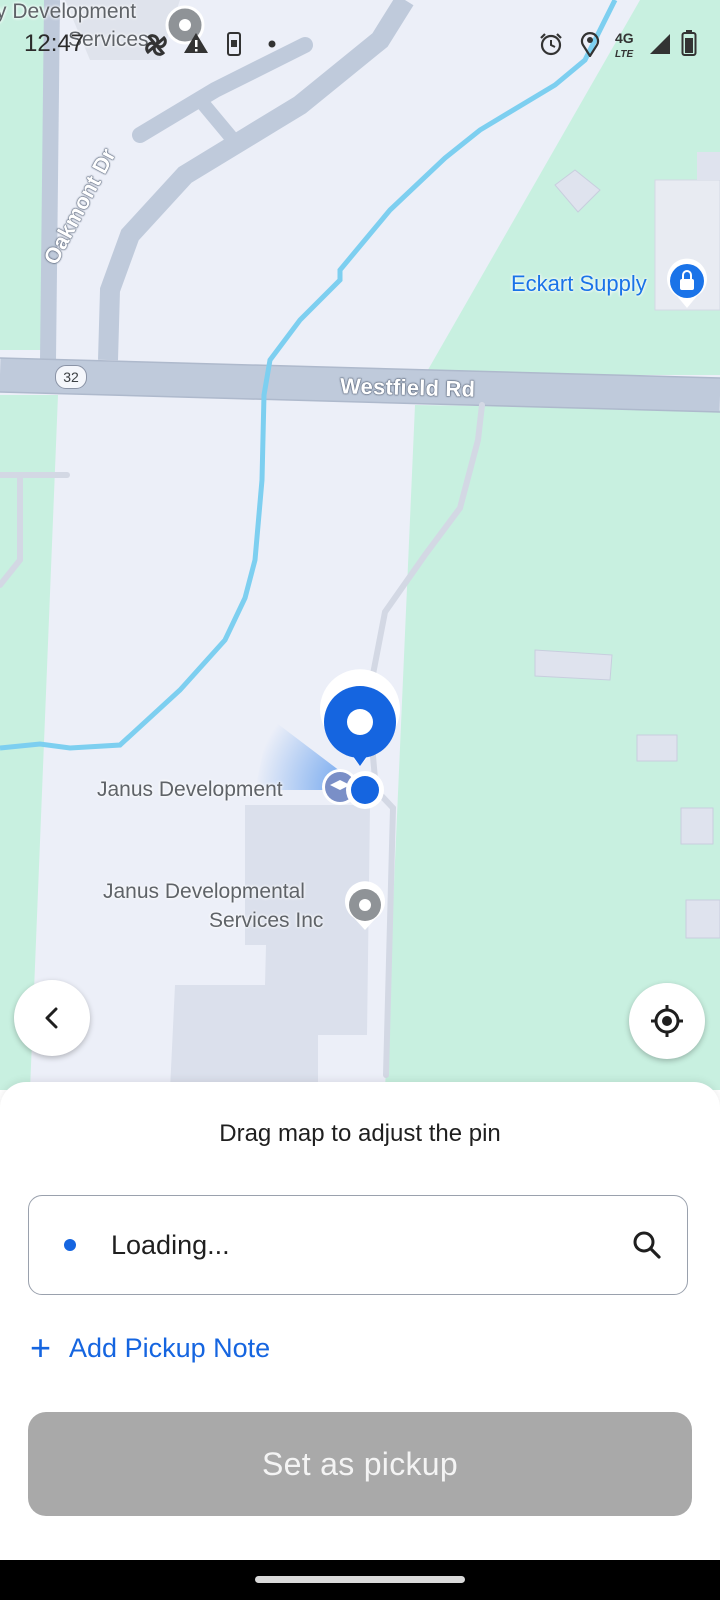  I want to click on recenter-button, so click(667, 1021).